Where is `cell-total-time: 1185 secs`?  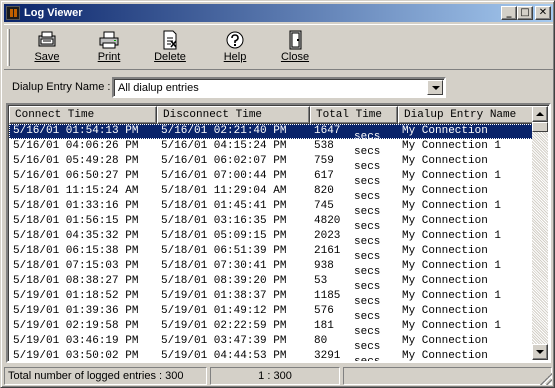
cell-total-time: 1185 secs is located at coordinates (354, 296).